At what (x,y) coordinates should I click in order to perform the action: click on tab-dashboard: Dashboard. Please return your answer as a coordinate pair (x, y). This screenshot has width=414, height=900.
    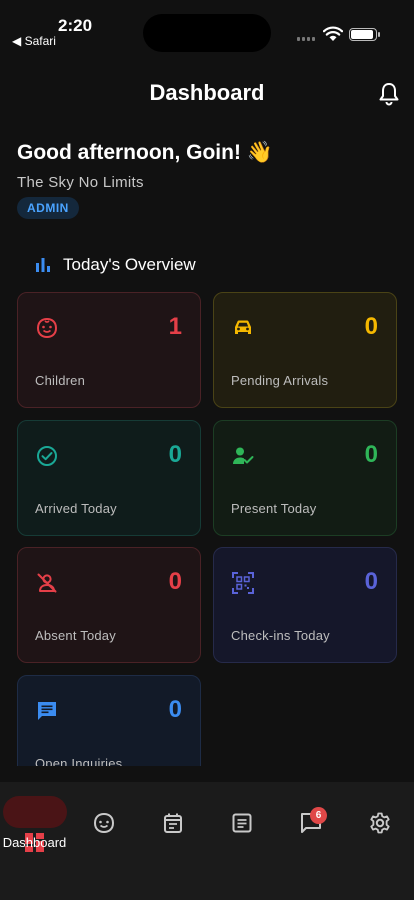
    Looking at the image, I should click on (34, 817).